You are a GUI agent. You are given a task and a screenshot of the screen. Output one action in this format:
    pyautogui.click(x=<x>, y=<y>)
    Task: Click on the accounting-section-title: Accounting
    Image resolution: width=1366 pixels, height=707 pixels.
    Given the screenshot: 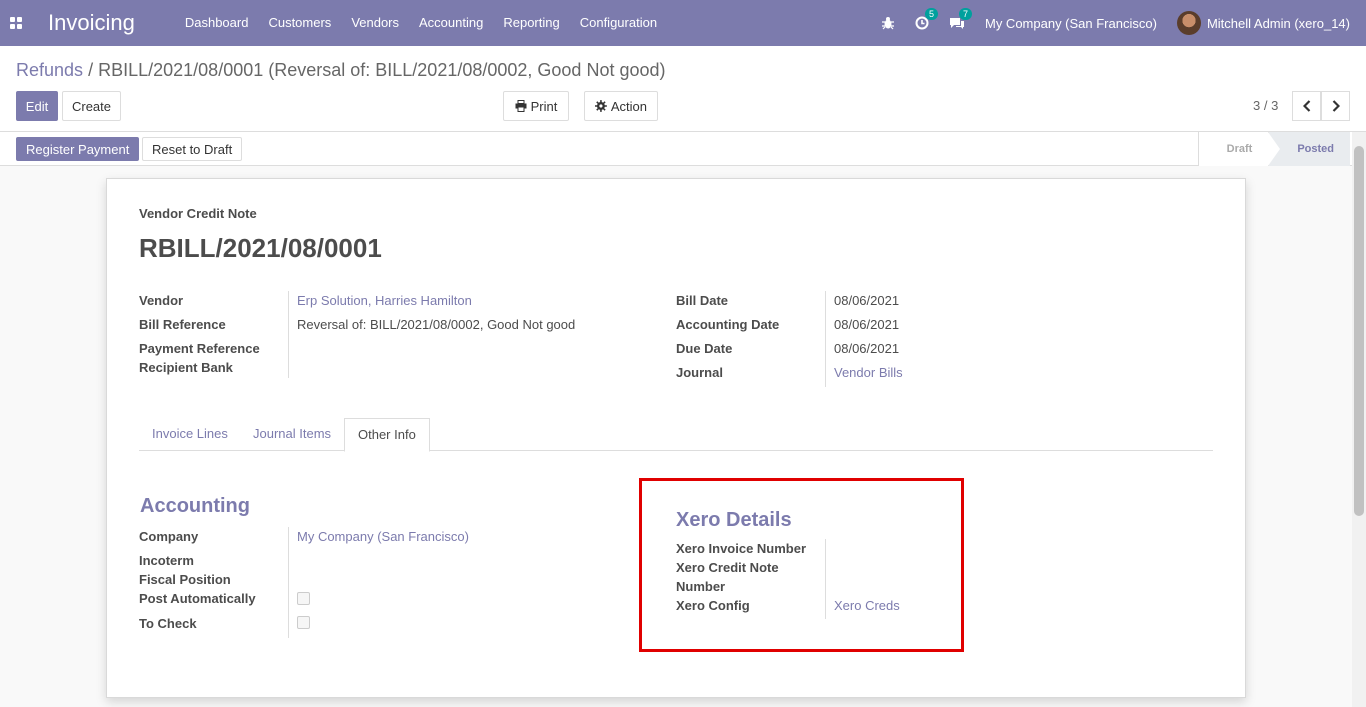 What is the action you would take?
    pyautogui.click(x=195, y=506)
    